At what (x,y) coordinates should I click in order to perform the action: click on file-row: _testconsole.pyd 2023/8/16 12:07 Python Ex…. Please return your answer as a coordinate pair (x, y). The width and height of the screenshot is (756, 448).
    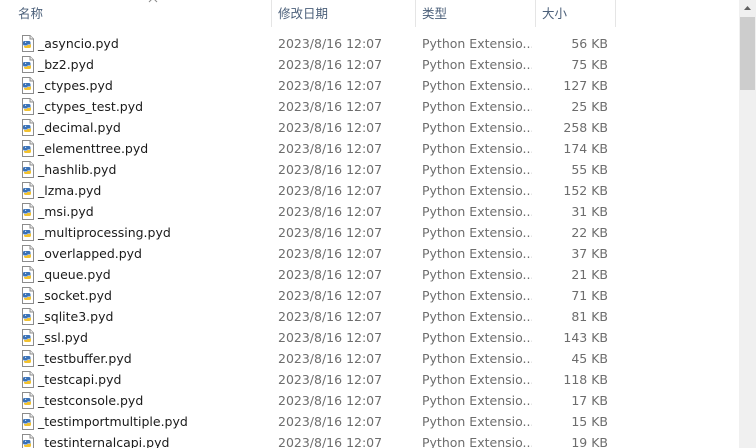
    Looking at the image, I should click on (370, 400).